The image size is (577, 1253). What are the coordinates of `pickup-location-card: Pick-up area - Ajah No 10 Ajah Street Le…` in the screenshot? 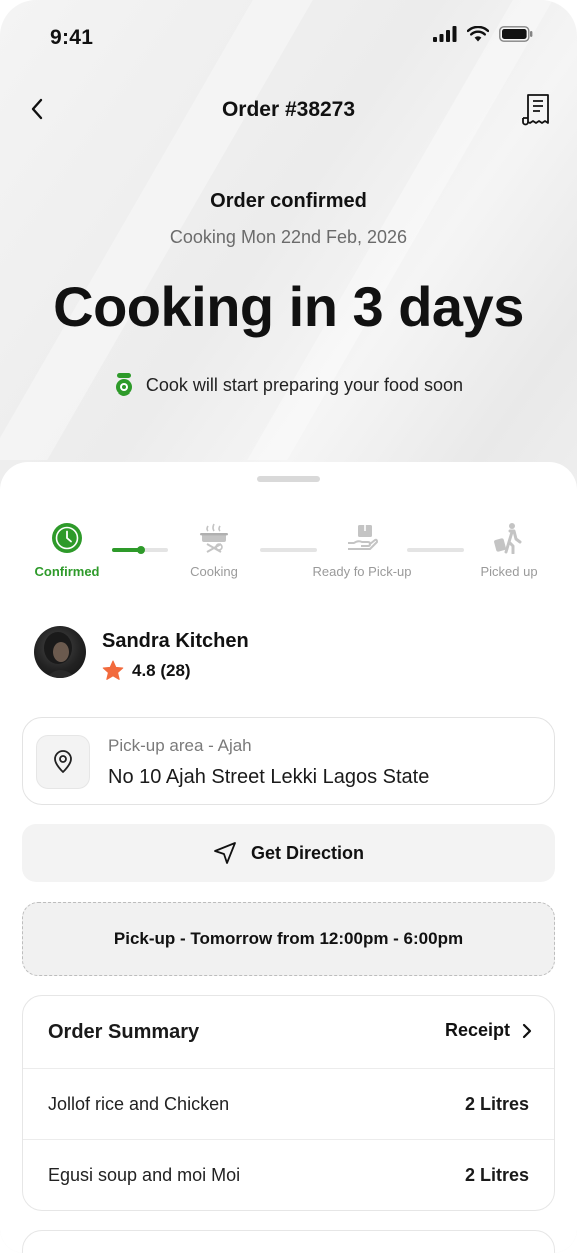 It's located at (288, 761).